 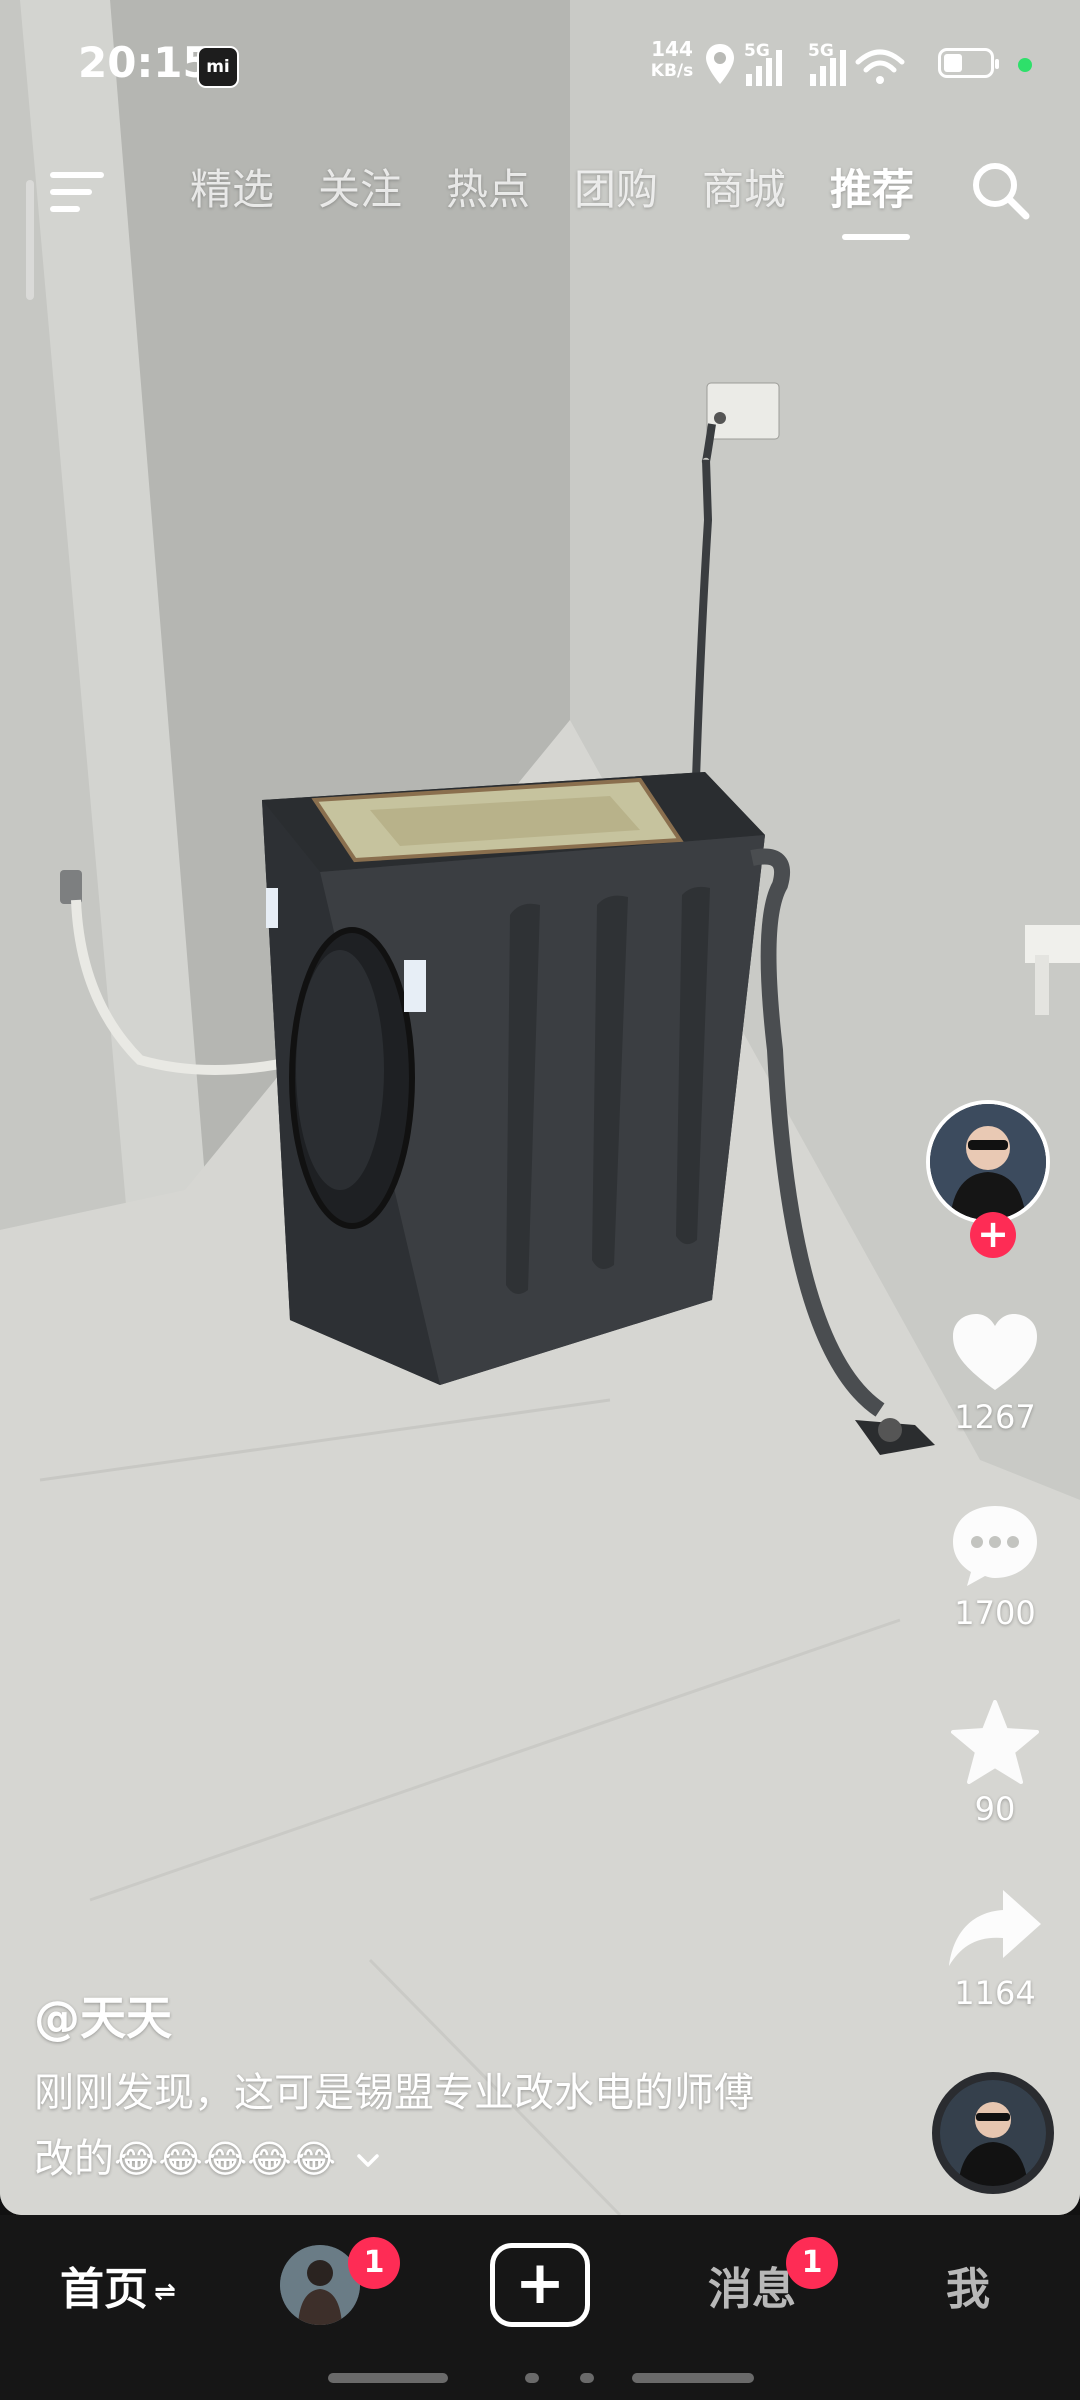 I want to click on creator-avatar: +, so click(x=991, y=1179).